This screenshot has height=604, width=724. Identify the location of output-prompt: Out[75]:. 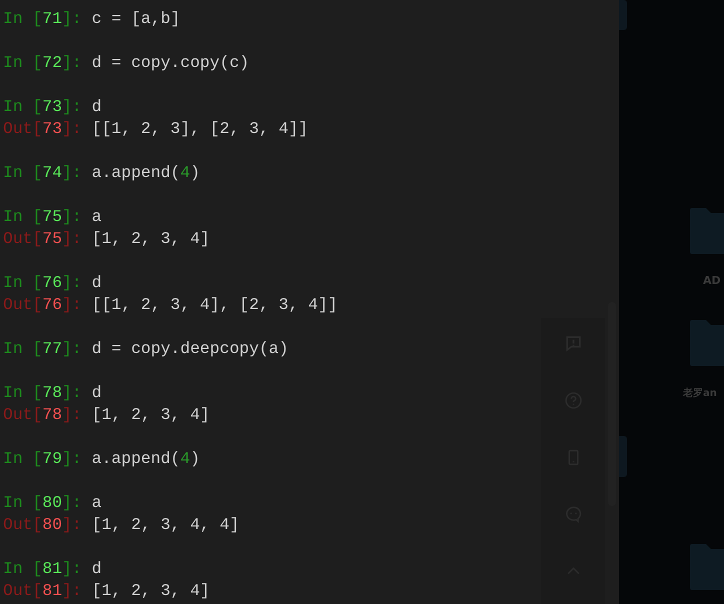
(42, 239).